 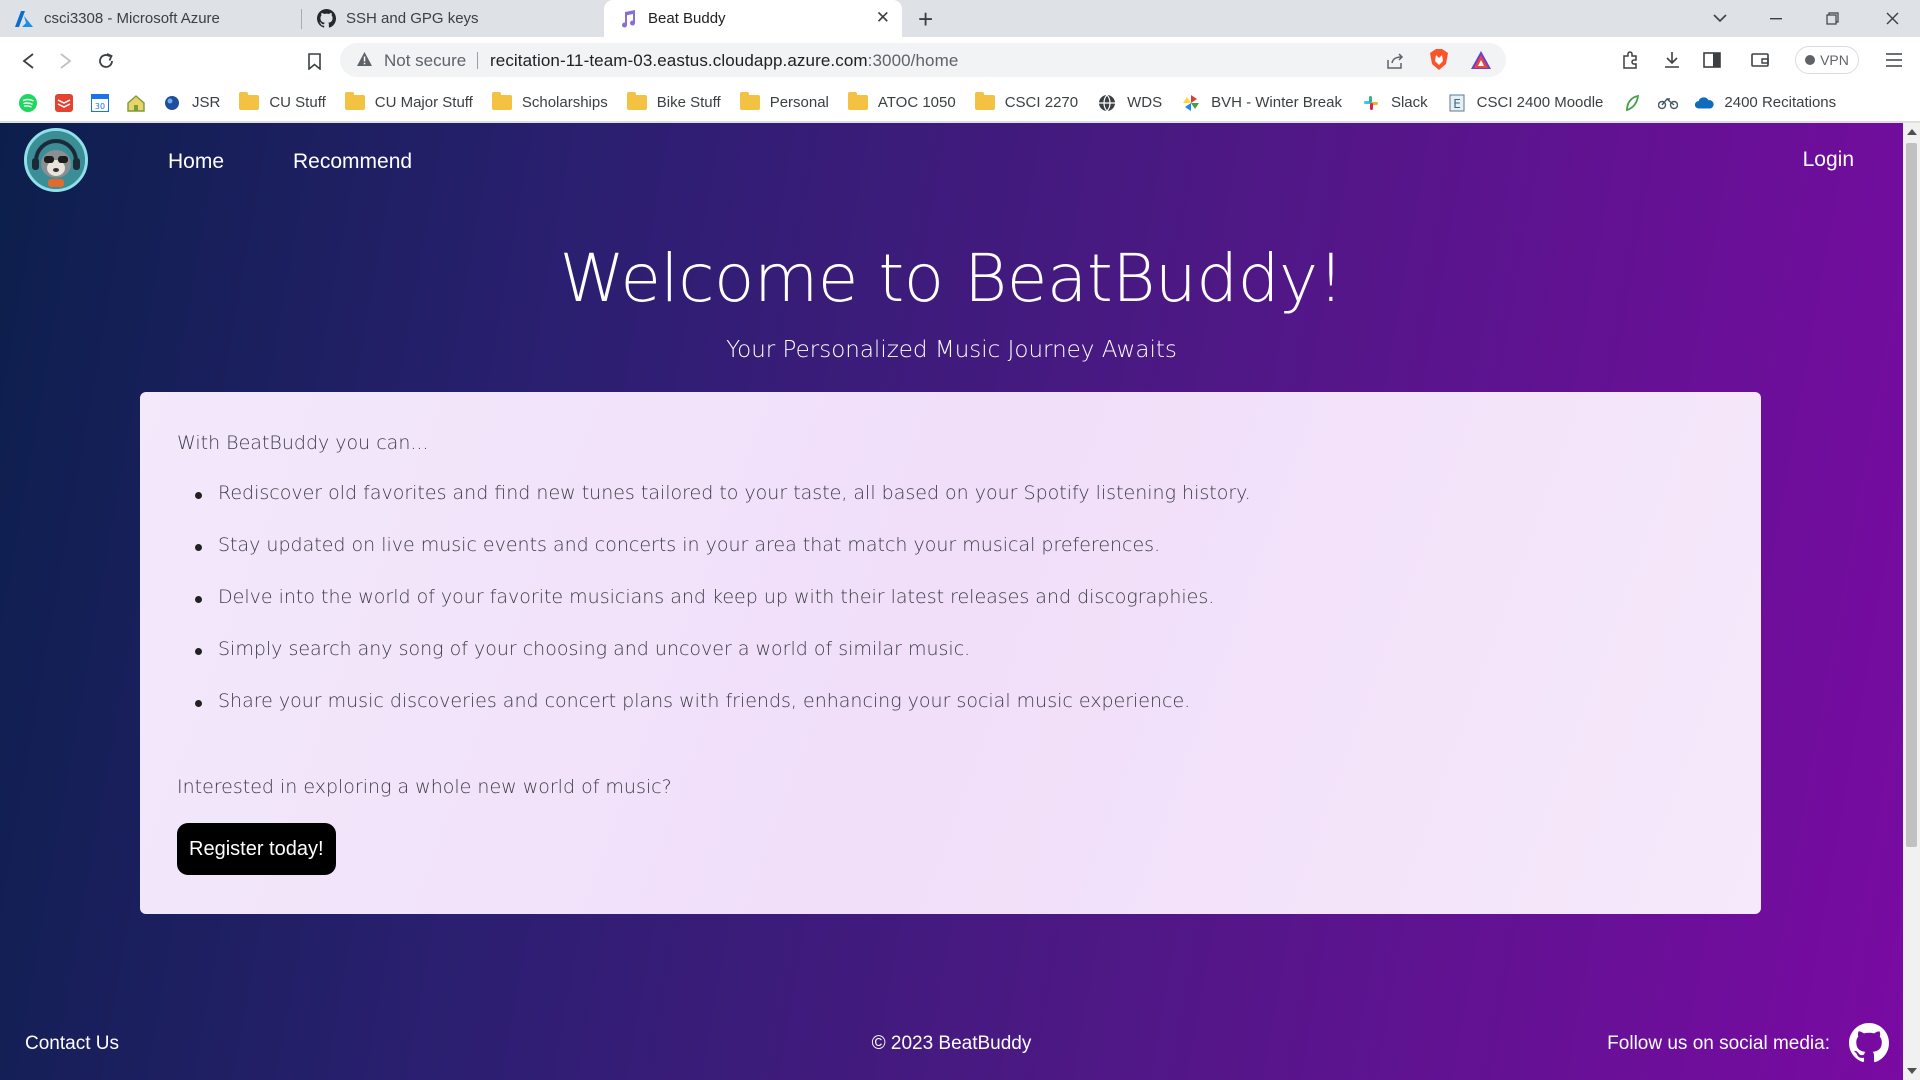 I want to click on bookmark-label: CSCI 2400 Moodle, so click(x=1540, y=102).